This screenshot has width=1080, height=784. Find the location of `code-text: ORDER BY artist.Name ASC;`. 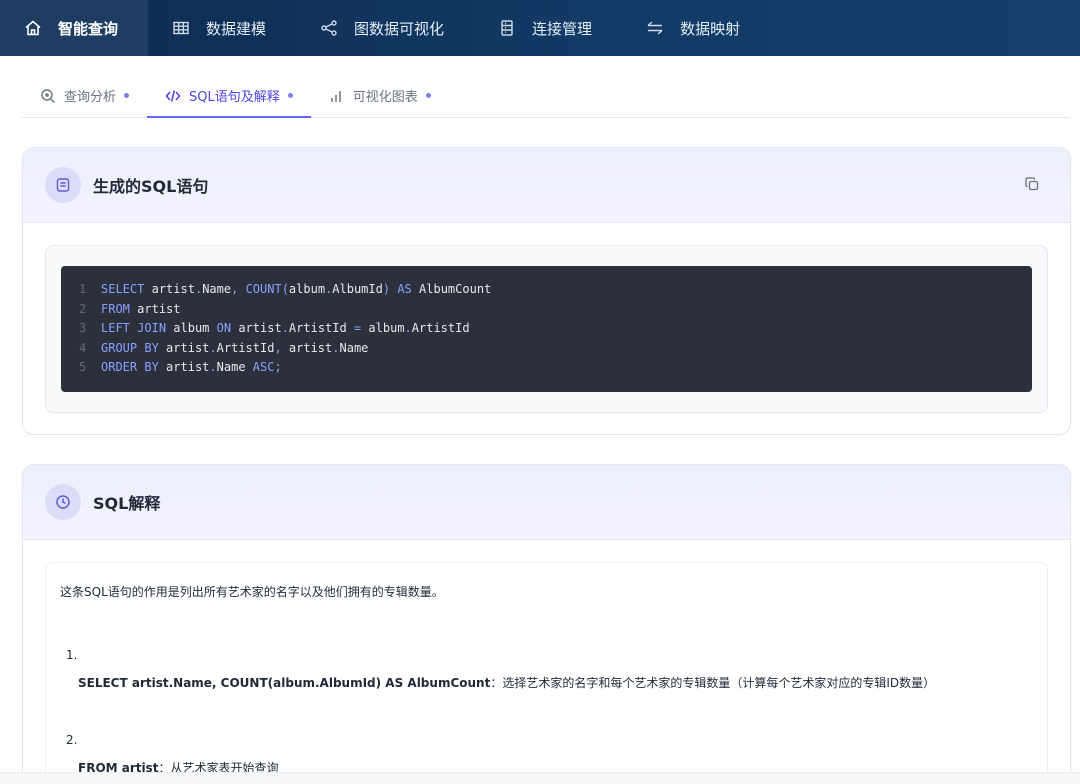

code-text: ORDER BY artist.Name ASC; is located at coordinates (191, 367).